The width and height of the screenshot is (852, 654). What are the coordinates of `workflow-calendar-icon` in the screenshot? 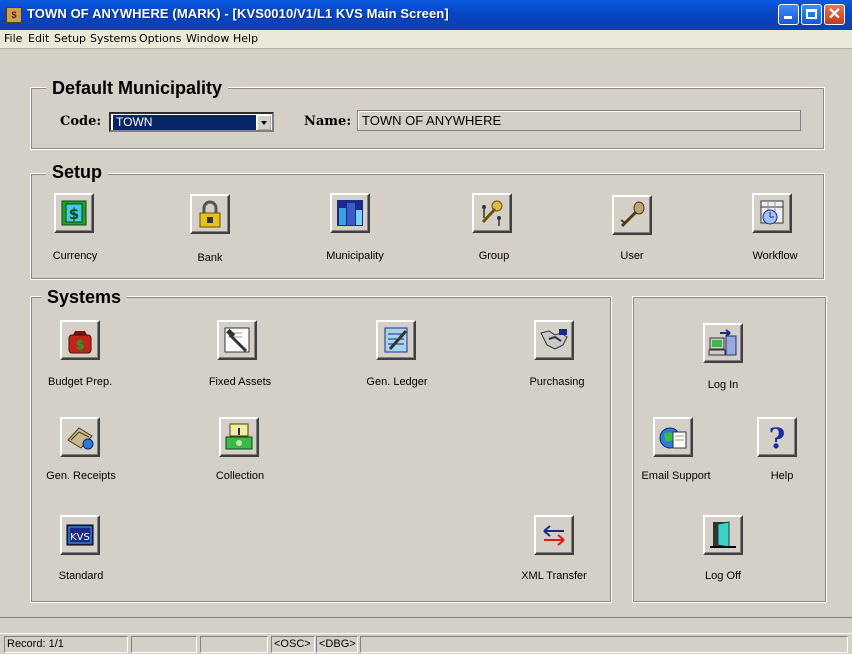 It's located at (772, 212).